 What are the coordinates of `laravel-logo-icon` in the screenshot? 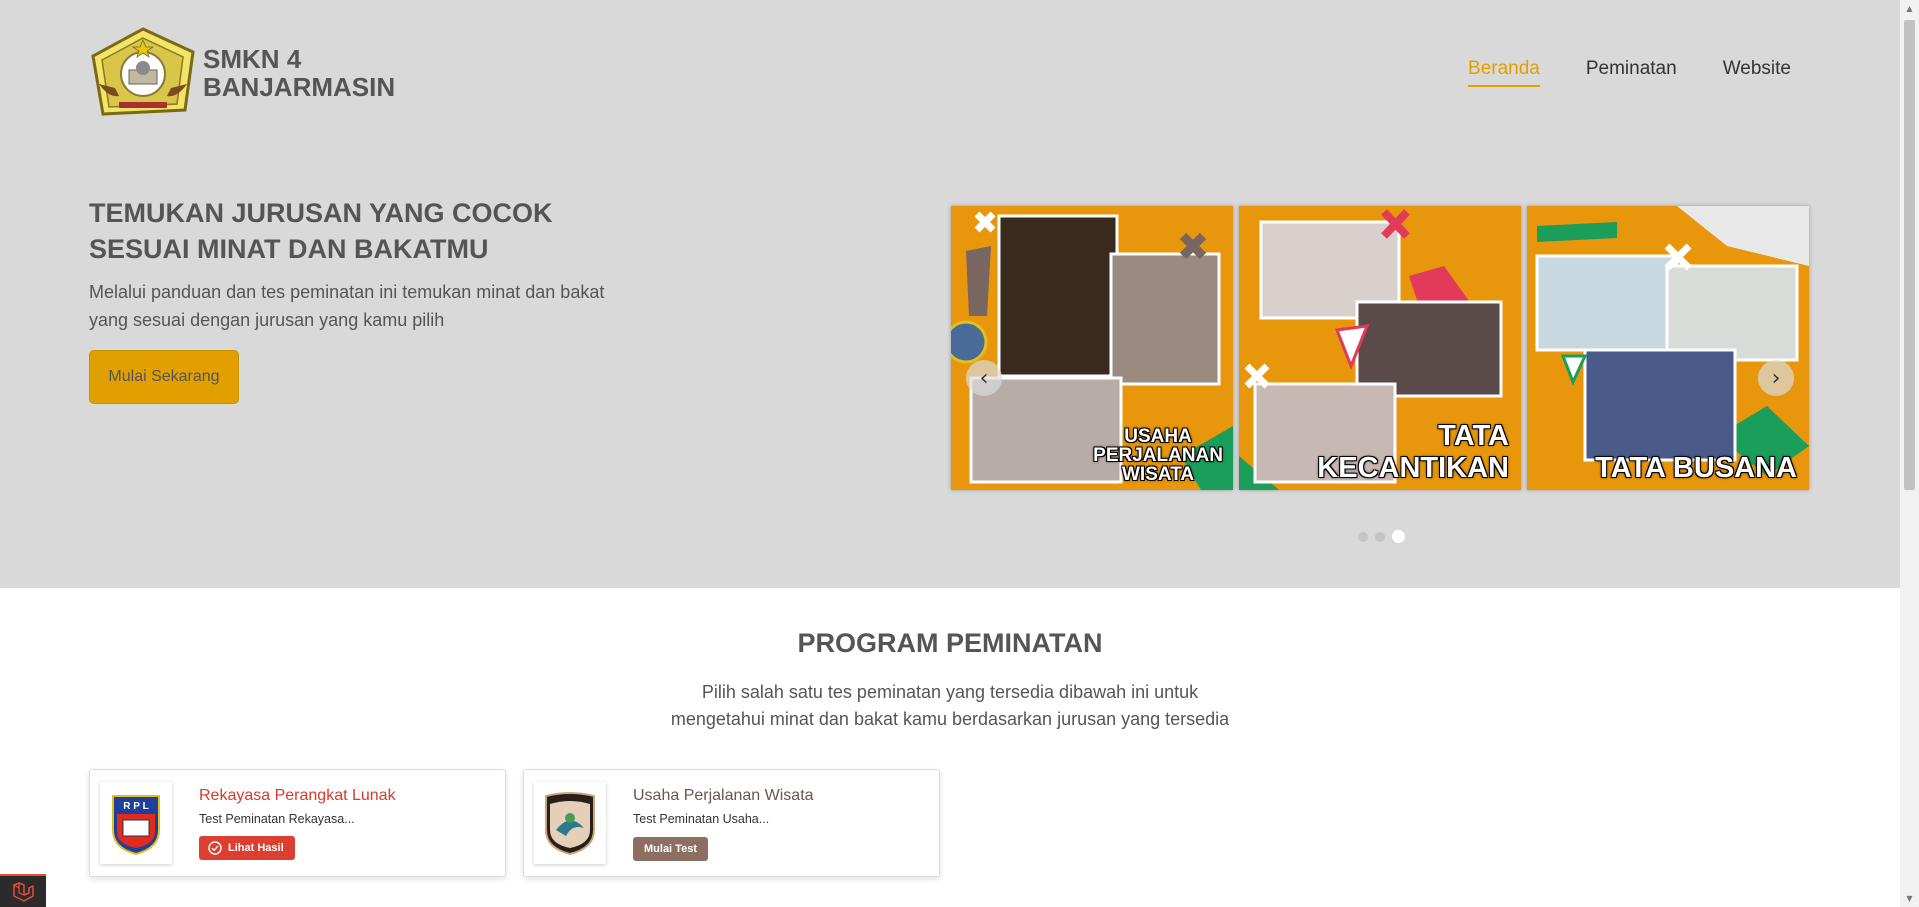 It's located at (23, 891).